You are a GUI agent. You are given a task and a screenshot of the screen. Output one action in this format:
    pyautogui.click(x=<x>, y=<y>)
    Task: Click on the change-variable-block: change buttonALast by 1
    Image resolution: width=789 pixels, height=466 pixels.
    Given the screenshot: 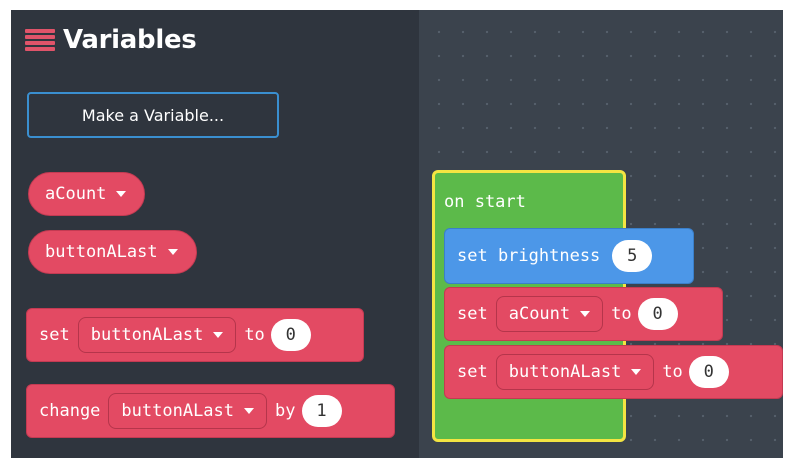 What is the action you would take?
    pyautogui.click(x=210, y=411)
    